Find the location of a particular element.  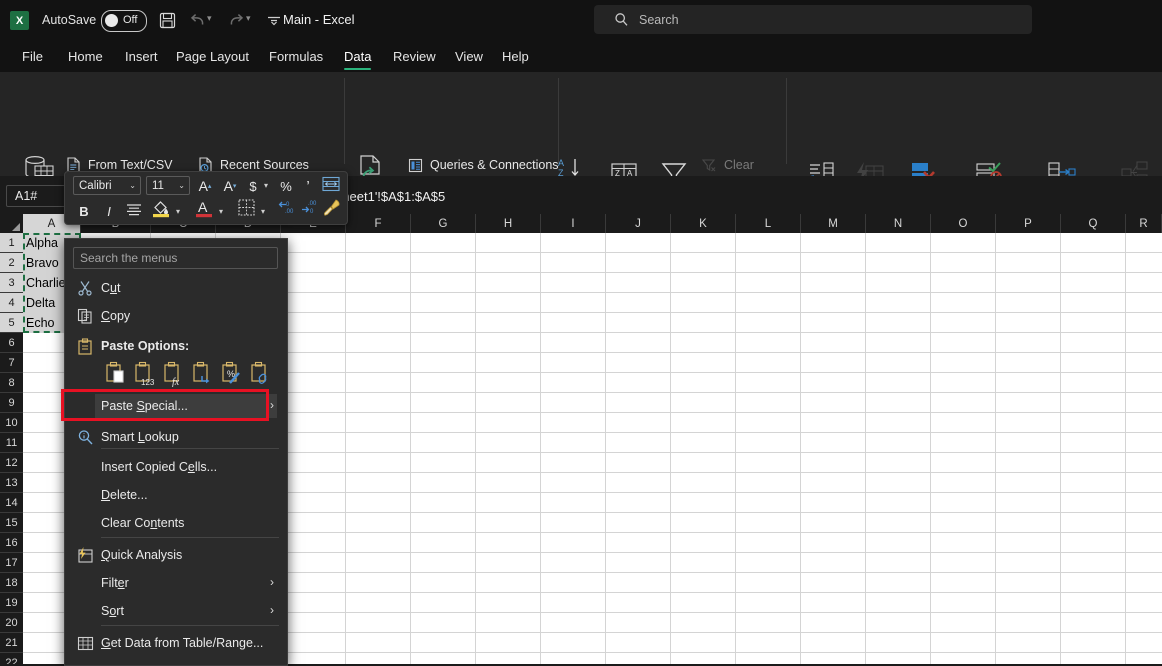

column-header-m: M is located at coordinates (833, 223).